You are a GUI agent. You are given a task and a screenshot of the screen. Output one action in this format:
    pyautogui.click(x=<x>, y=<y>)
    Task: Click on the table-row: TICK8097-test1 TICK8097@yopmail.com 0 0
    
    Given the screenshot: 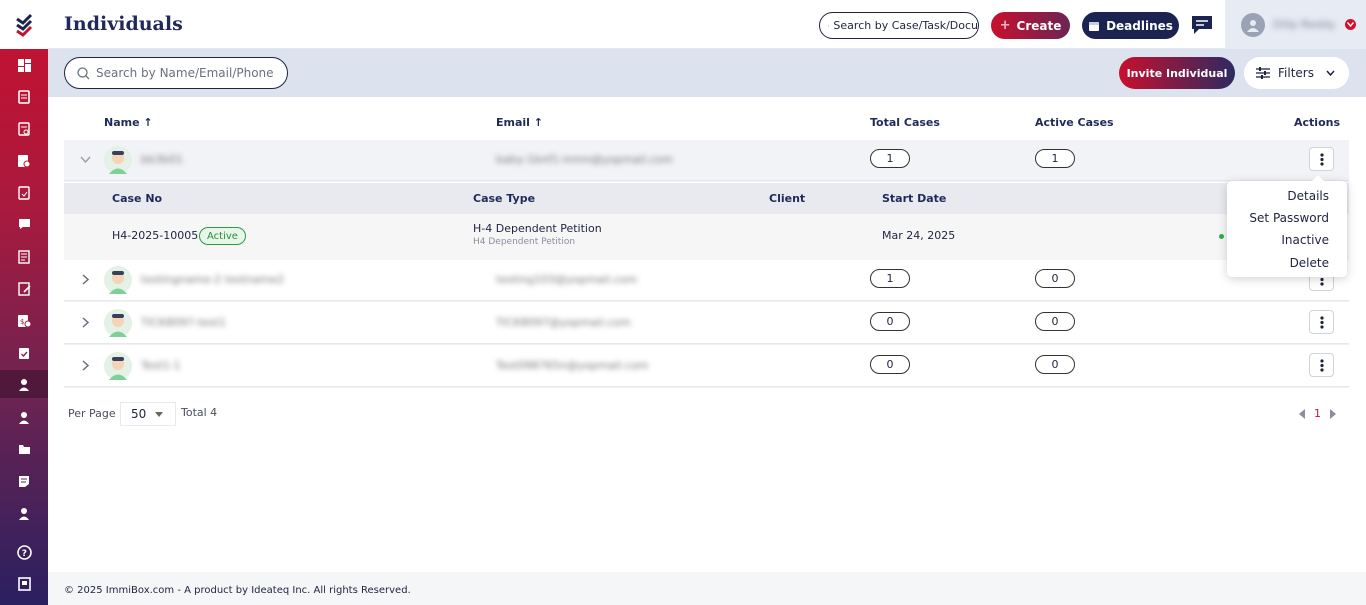 What is the action you would take?
    pyautogui.click(x=706, y=323)
    